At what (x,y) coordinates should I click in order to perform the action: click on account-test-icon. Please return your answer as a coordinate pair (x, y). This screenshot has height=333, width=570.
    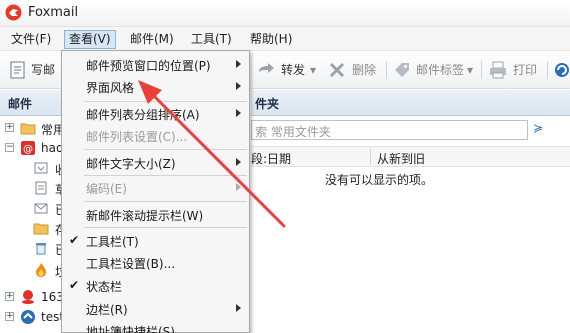
    Looking at the image, I should click on (28, 317).